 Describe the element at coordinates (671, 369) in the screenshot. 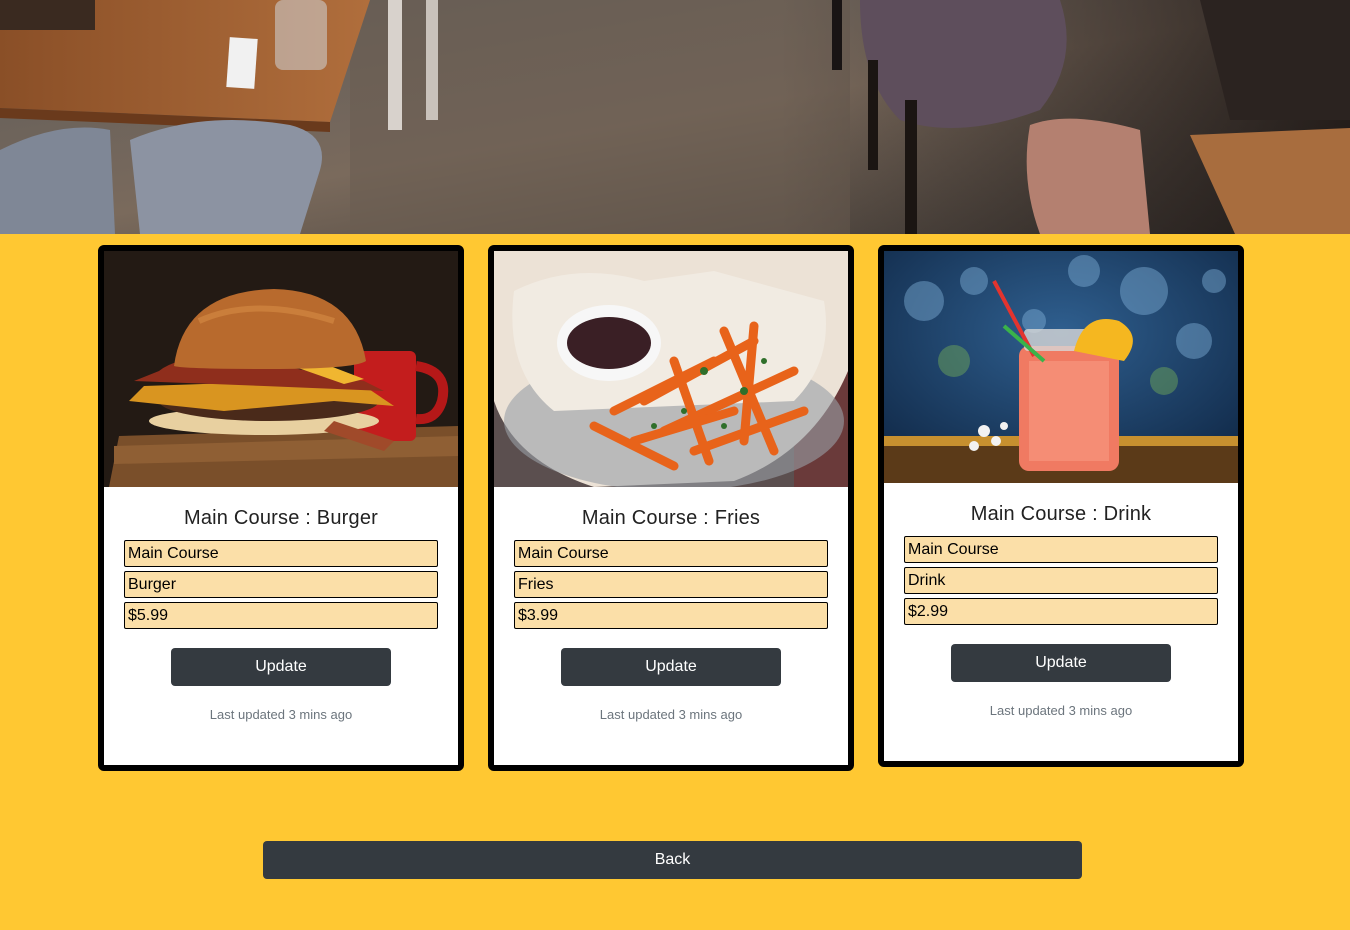

I see `fries-photo` at that location.